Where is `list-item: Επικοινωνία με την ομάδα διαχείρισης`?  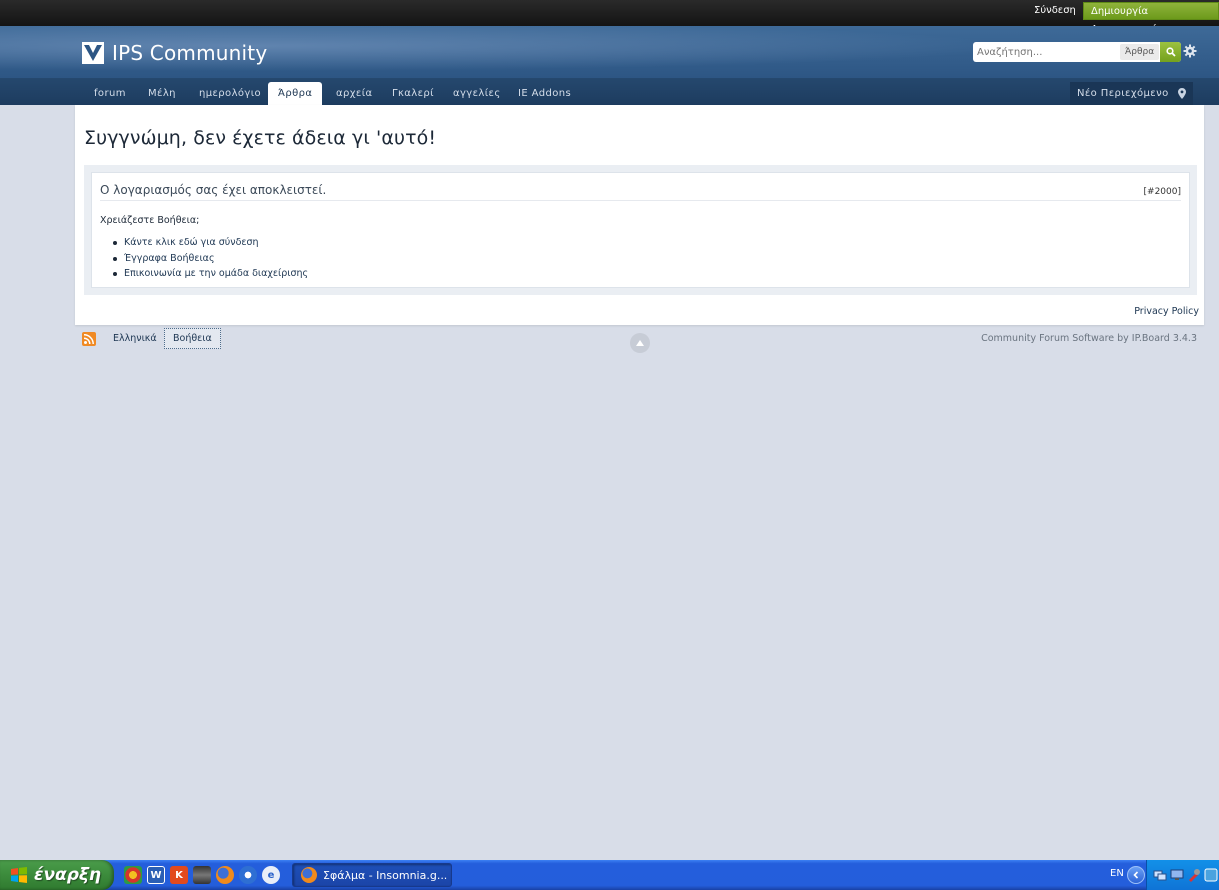 list-item: Επικοινωνία με την ομάδα διαχείρισης is located at coordinates (210, 274).